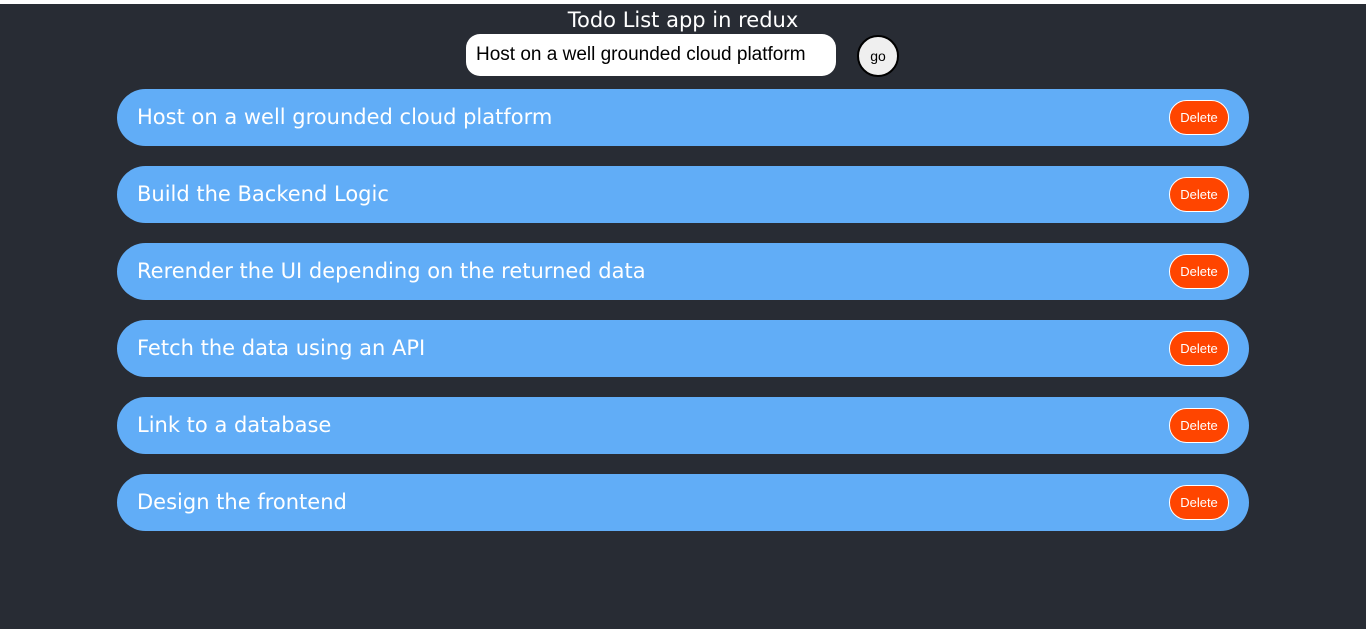 The height and width of the screenshot is (629, 1366). What do you see at coordinates (683, 348) in the screenshot?
I see `todo-item: Fetch the data using an API Delete` at bounding box center [683, 348].